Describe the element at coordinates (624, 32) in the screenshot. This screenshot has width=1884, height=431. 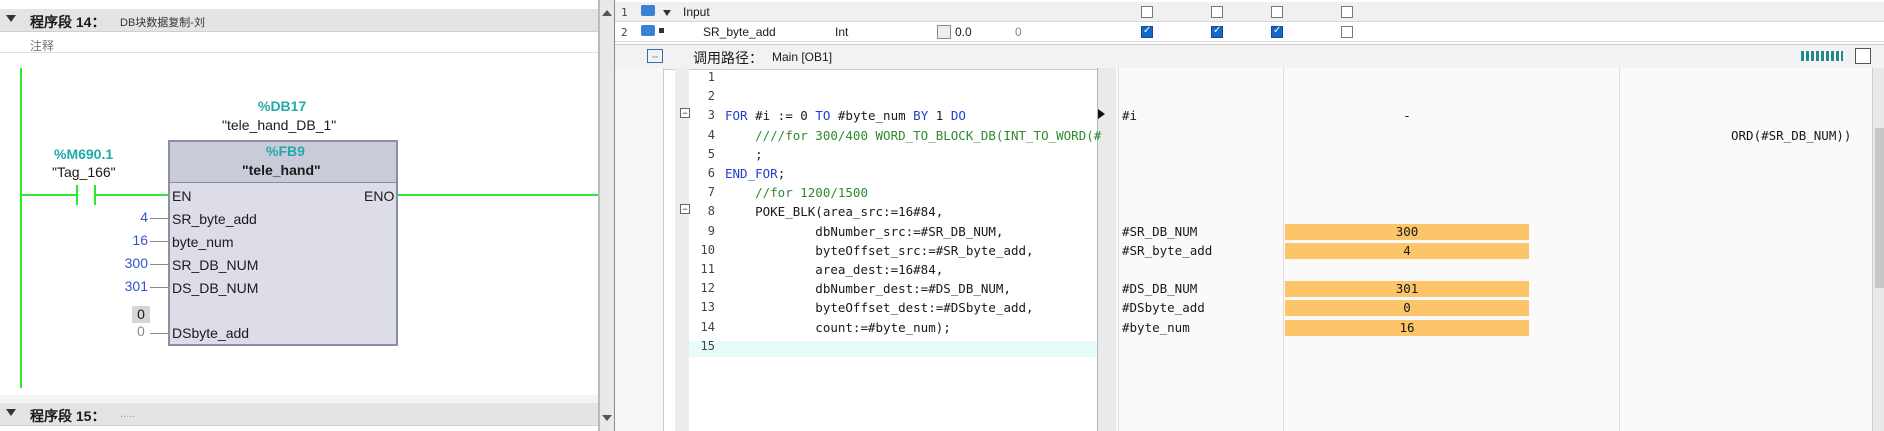
I see `row-number: 2` at that location.